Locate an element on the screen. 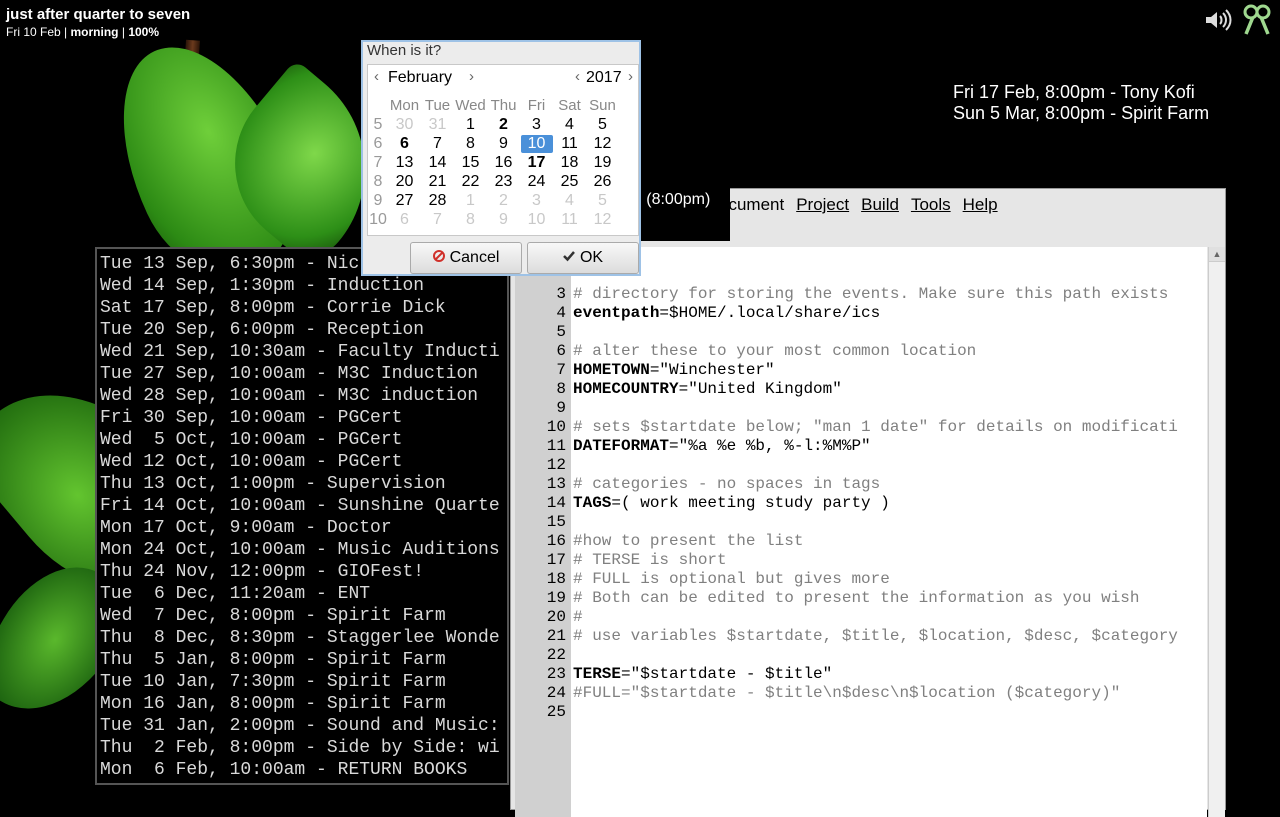 This screenshot has height=817, width=1280. calendar-week-row: 9 27 28 1 2 3 4 5 is located at coordinates (493, 200).